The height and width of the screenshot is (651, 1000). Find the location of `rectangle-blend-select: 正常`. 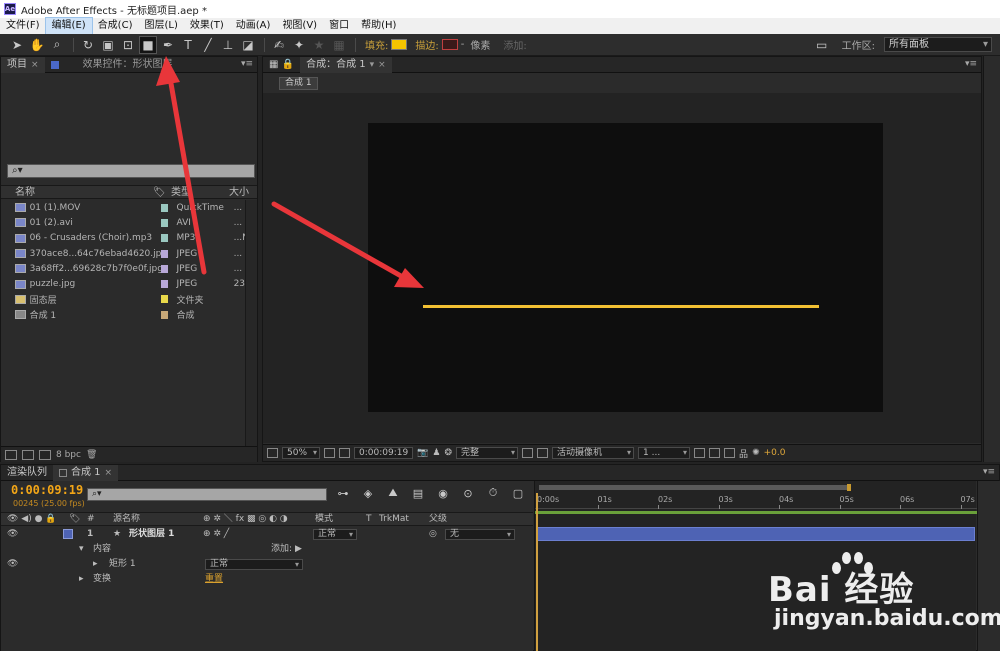

rectangle-blend-select: 正常 is located at coordinates (254, 564).